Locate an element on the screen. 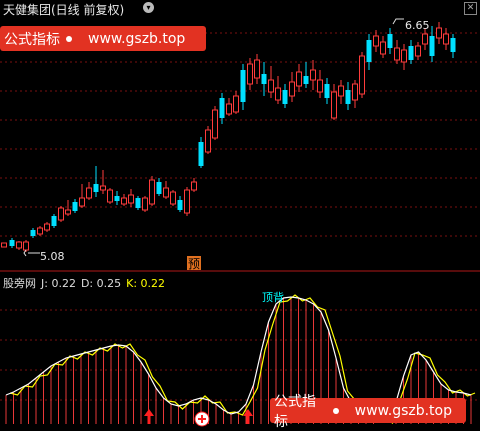  low-marker-arrow is located at coordinates (25, 253).